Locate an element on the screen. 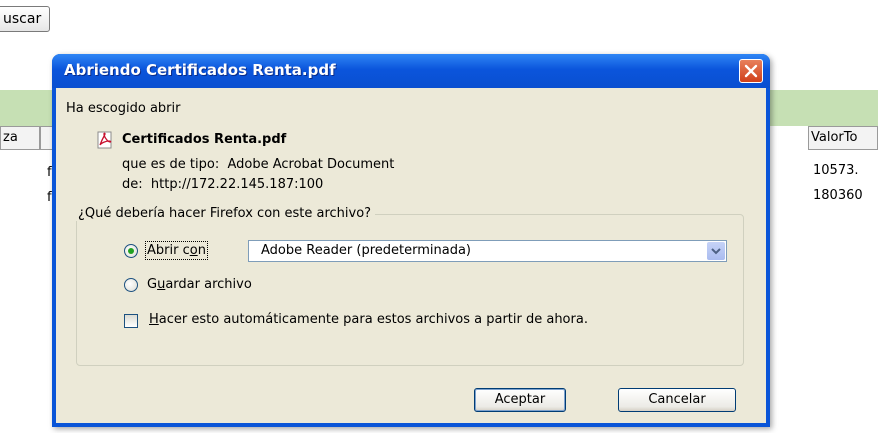  column-header: za is located at coordinates (20, 138).